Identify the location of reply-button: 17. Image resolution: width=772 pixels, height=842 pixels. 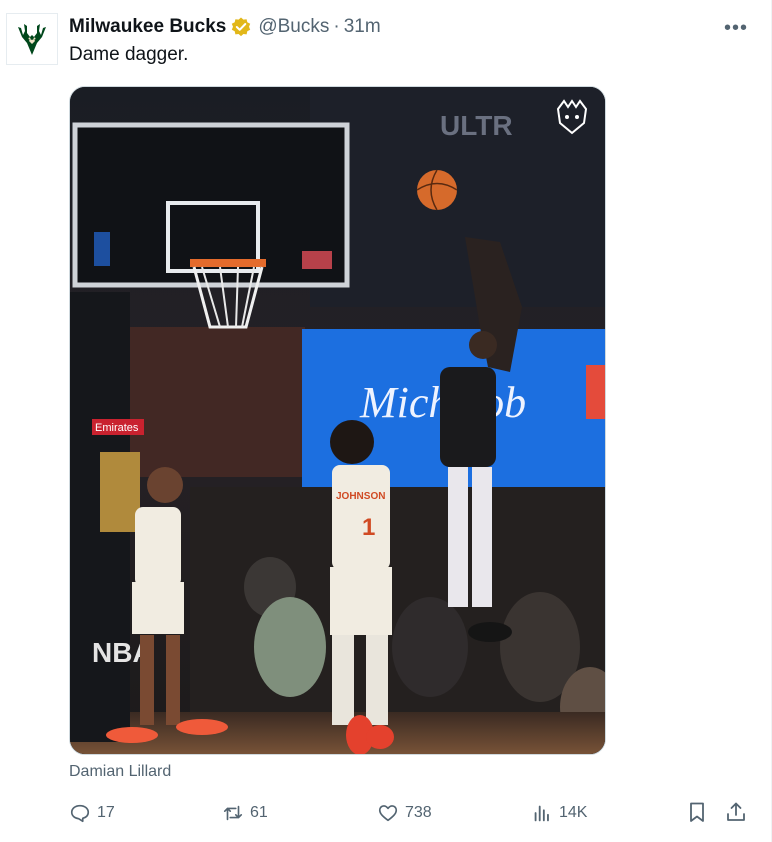
(92, 813).